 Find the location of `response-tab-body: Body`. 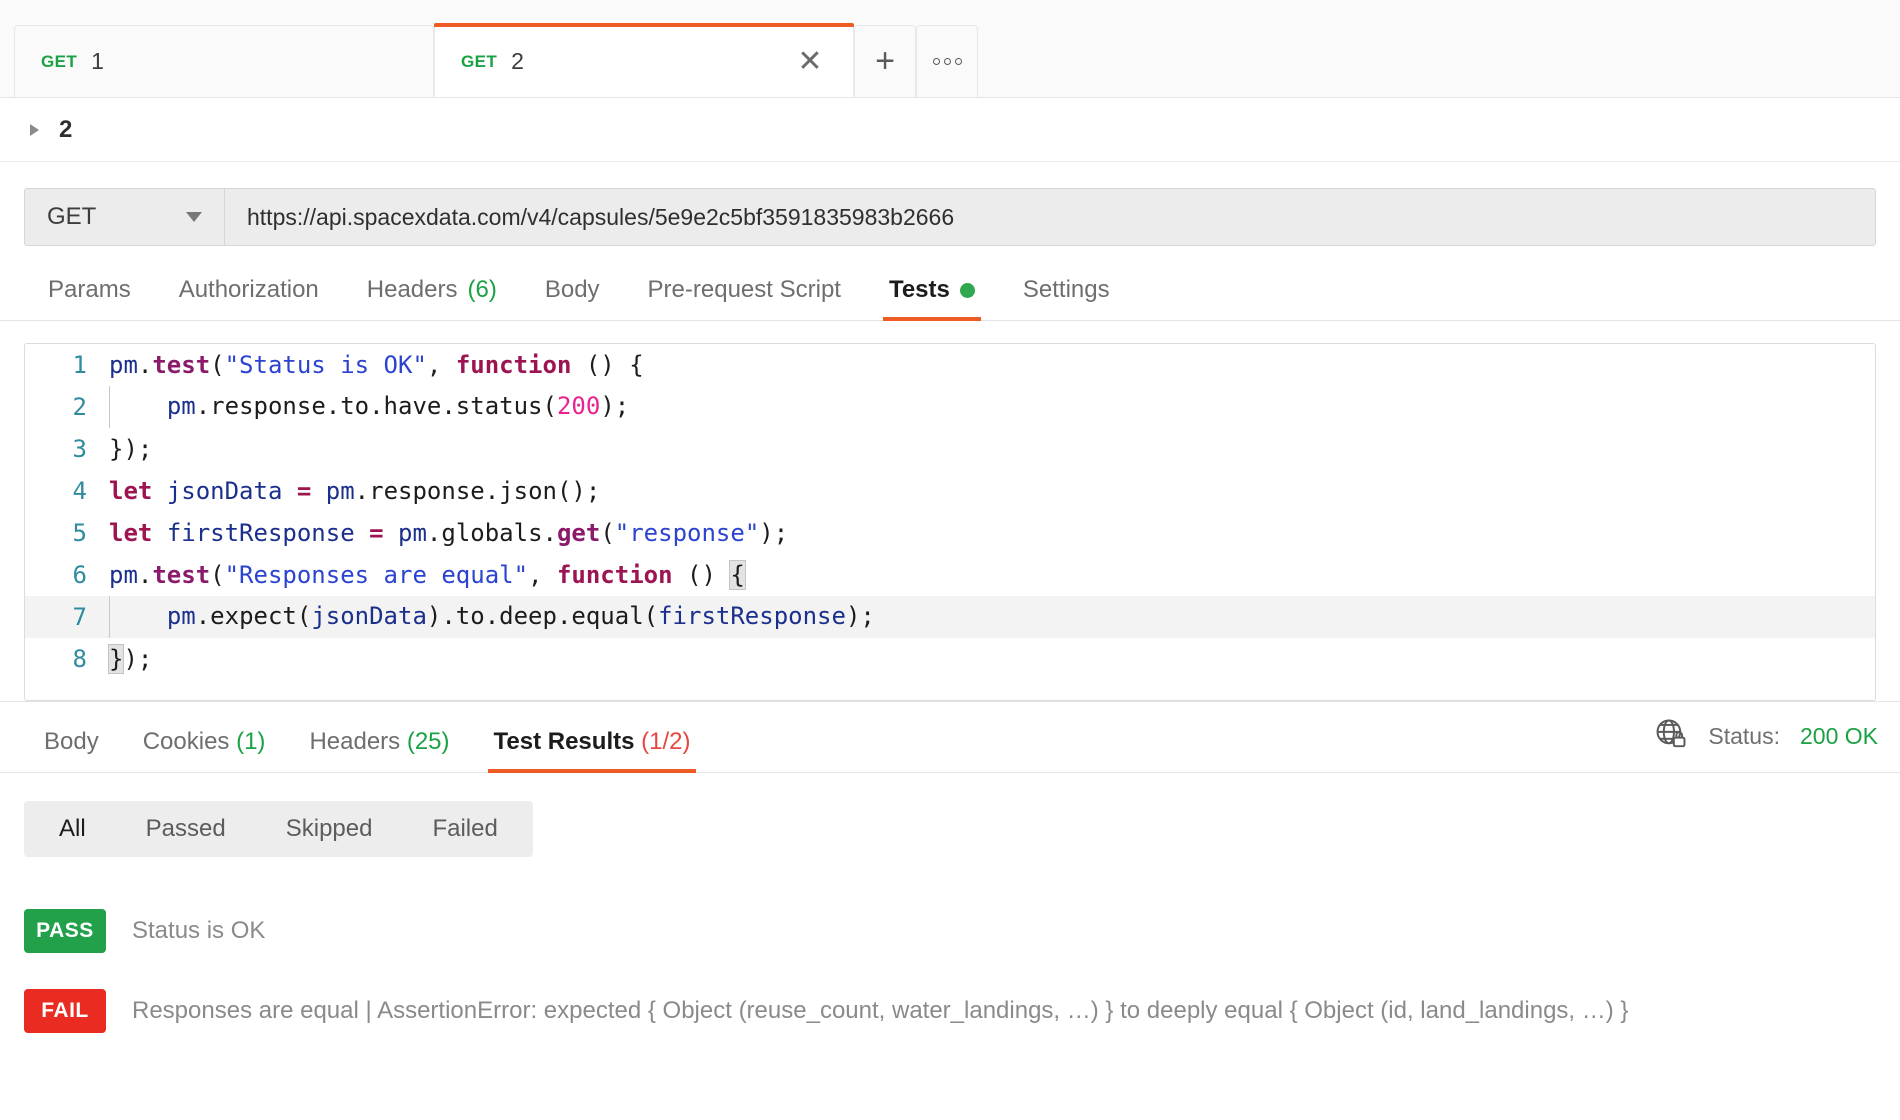

response-tab-body: Body is located at coordinates (71, 750).